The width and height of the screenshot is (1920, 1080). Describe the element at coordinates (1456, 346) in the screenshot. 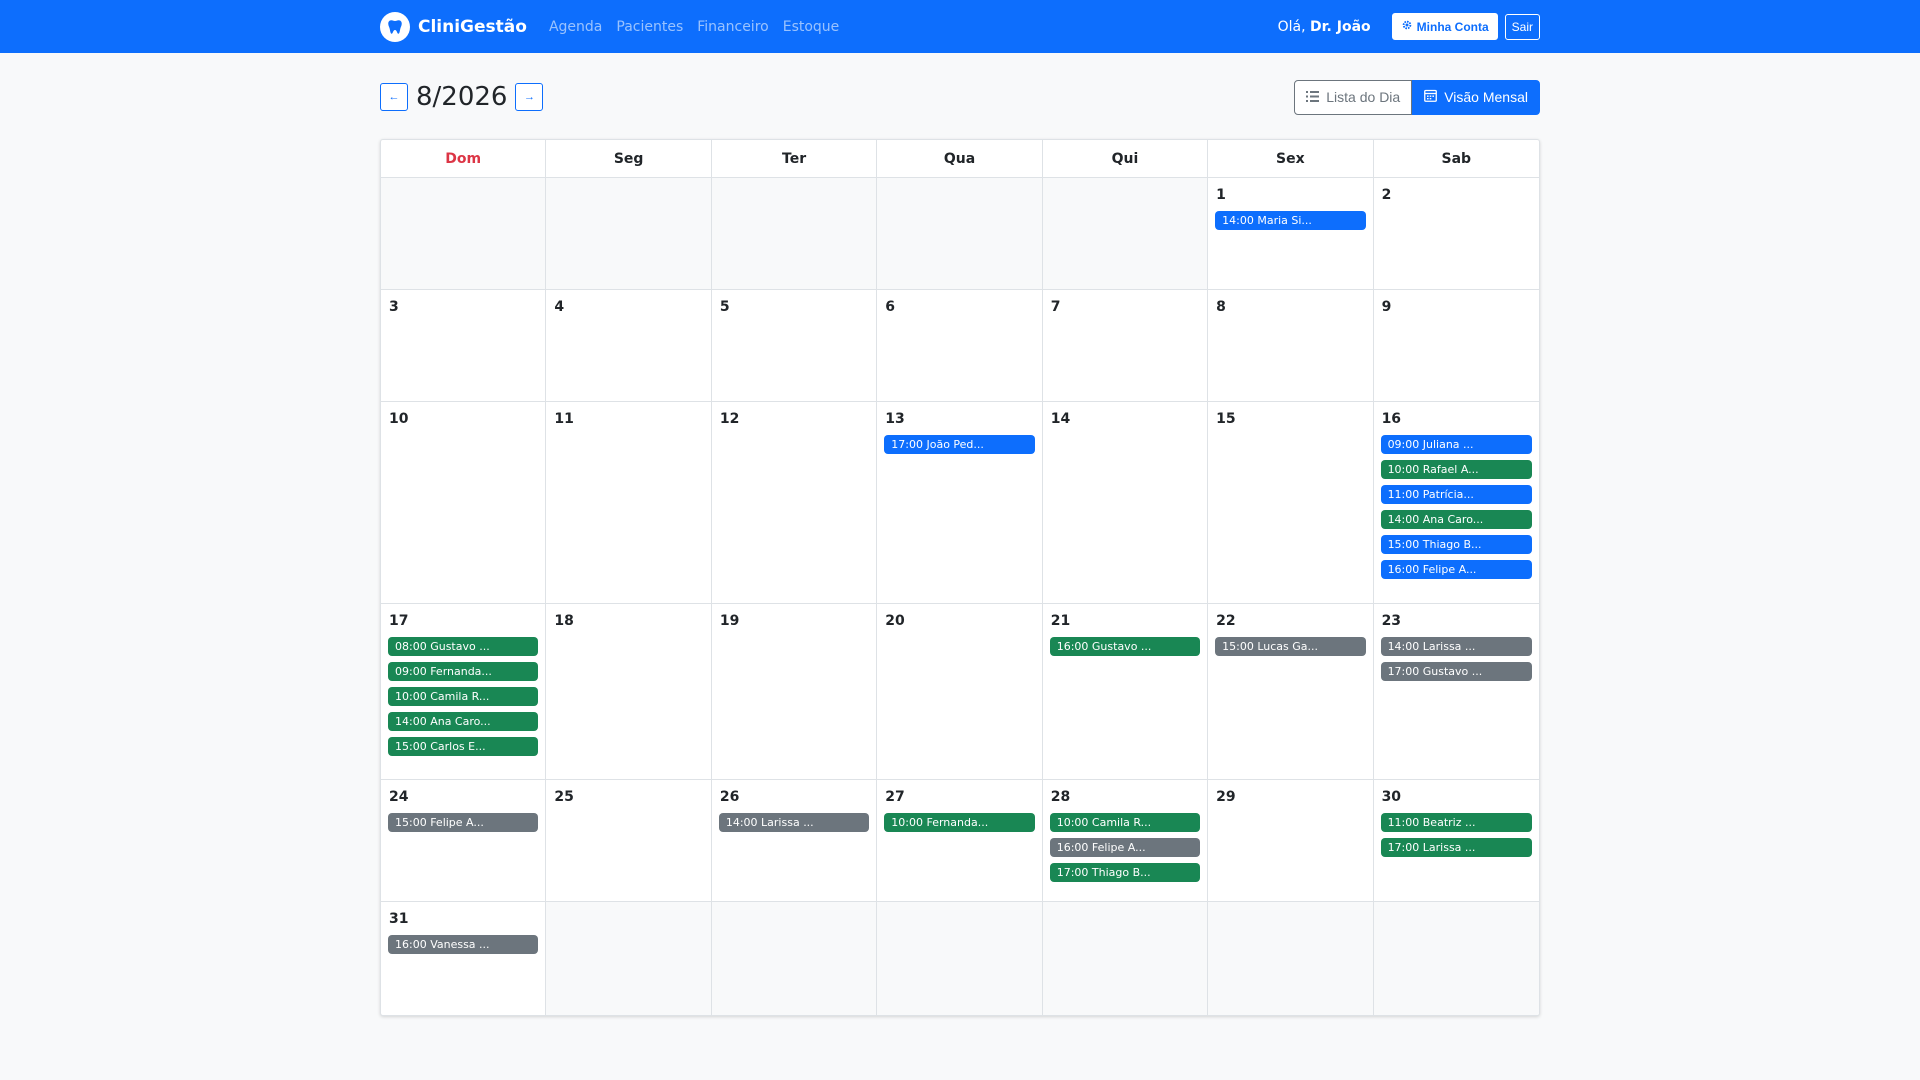

I see `day-cell: 9` at that location.